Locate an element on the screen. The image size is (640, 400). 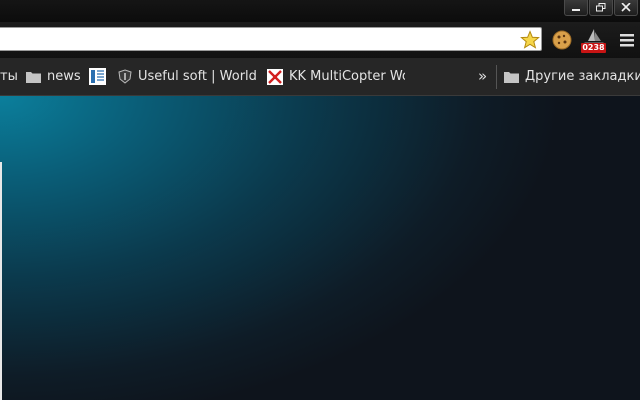
bookmark-label: Useful soft | World o is located at coordinates (197, 76).